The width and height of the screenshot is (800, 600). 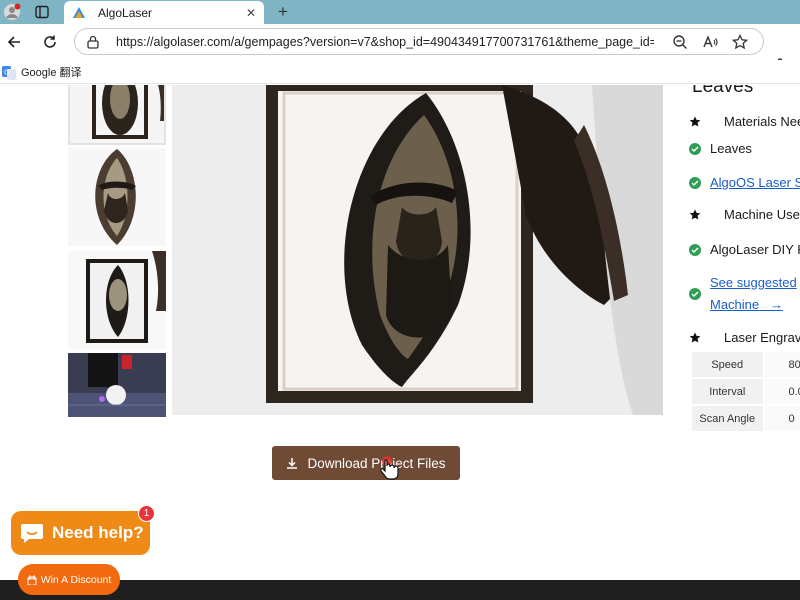 What do you see at coordinates (32, 580) in the screenshot?
I see `gift-icon` at bounding box center [32, 580].